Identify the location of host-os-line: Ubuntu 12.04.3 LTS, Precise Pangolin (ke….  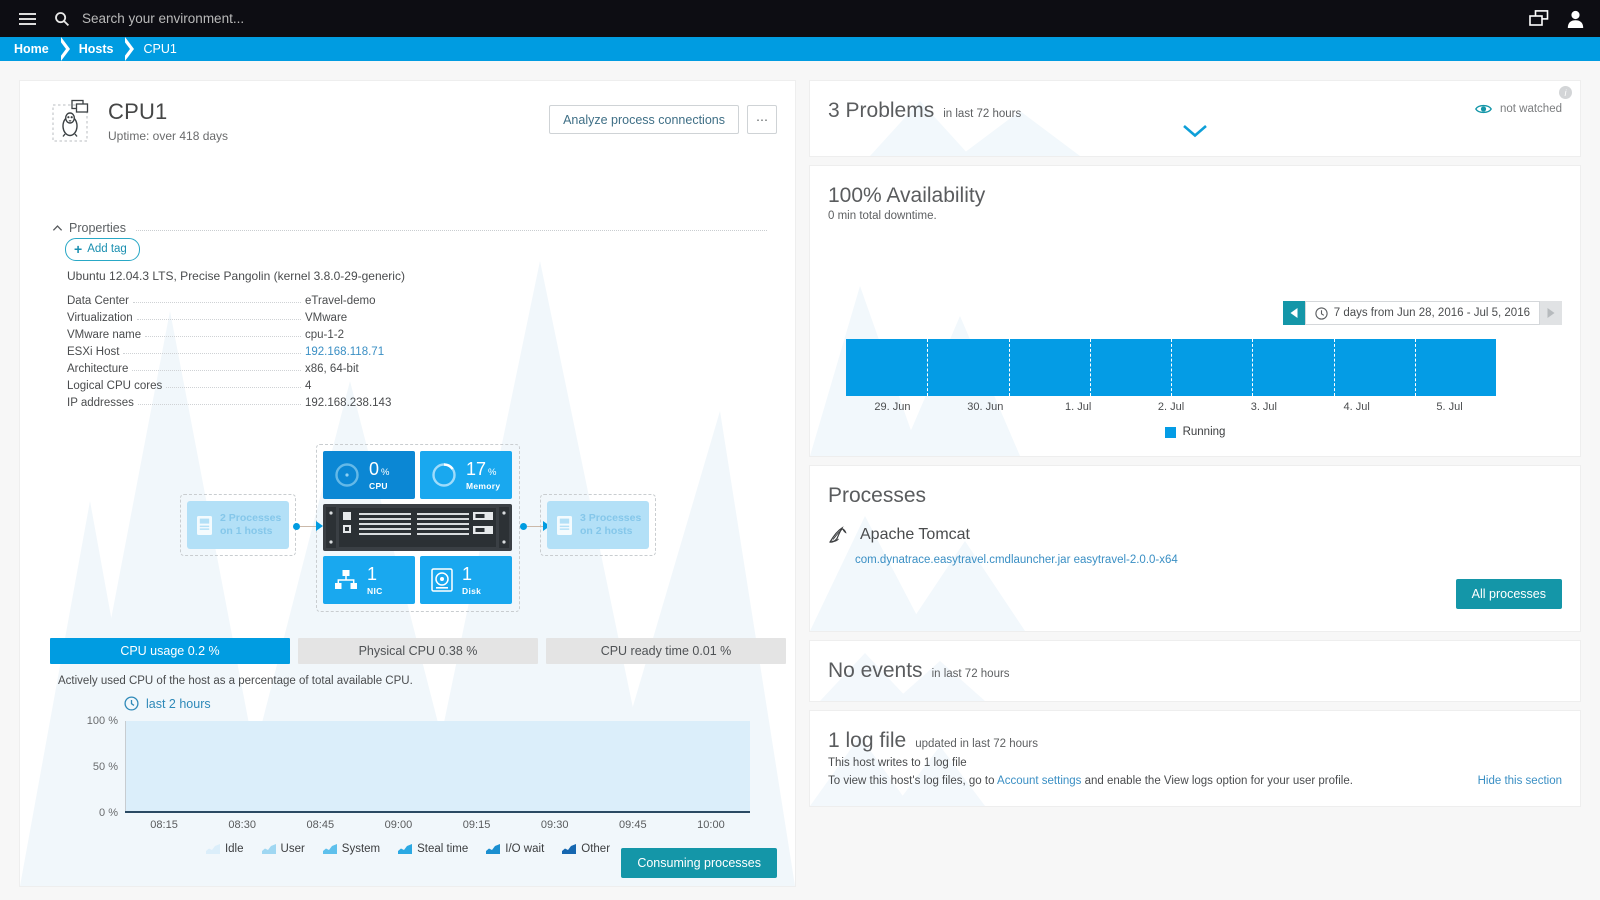
(236, 276).